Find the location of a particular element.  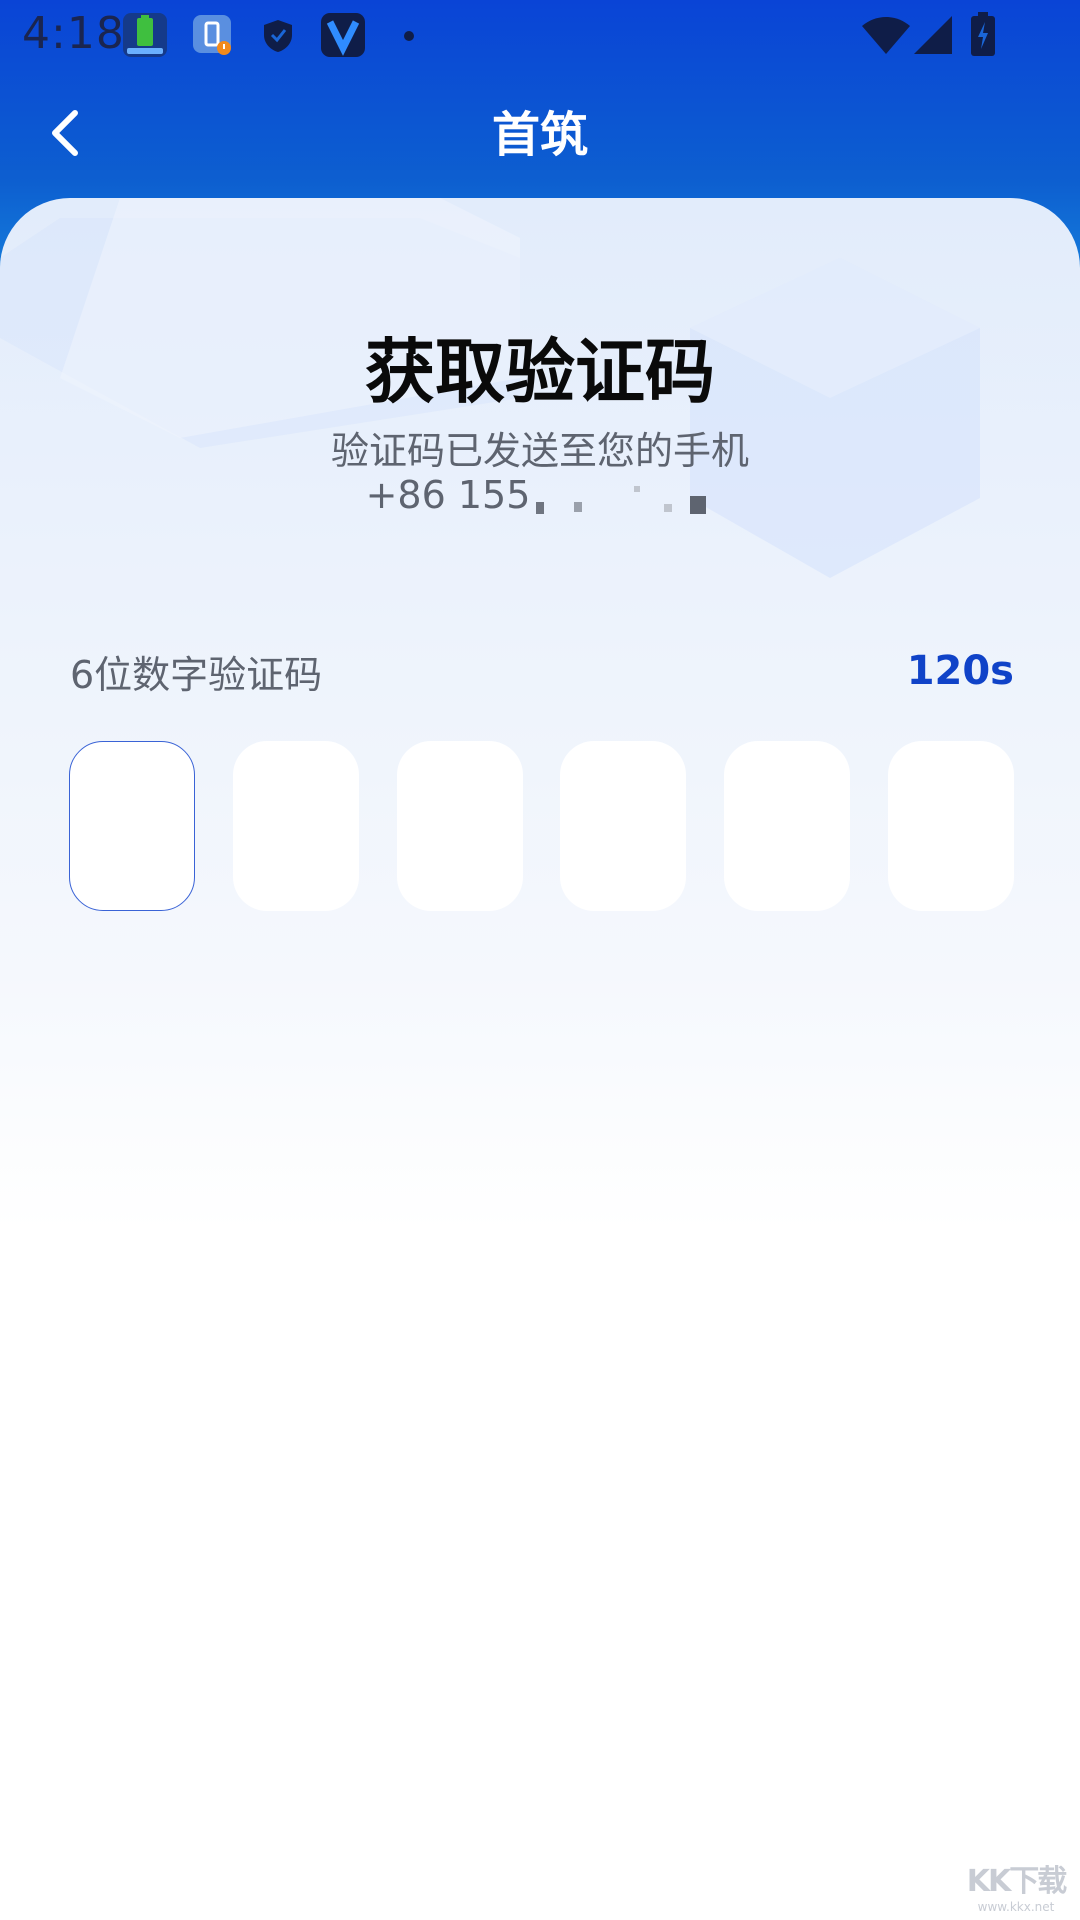

v-app-icon is located at coordinates (343, 37).